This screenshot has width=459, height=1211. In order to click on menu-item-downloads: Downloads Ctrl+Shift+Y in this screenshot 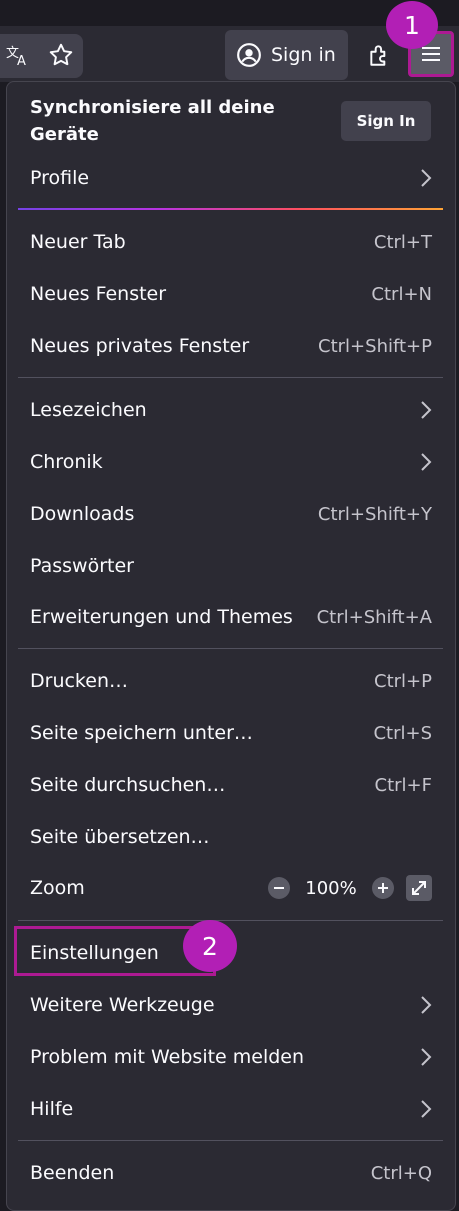, I will do `click(231, 514)`.